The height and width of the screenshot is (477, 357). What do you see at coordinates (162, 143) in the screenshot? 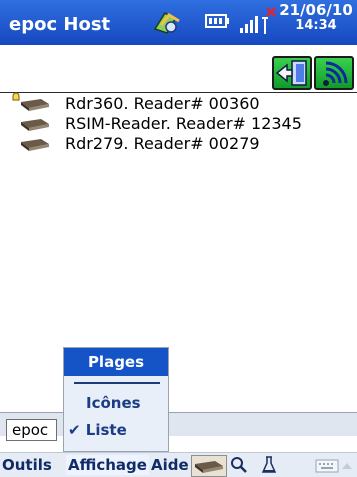
I see `reader-label: Rdr279. Reader# 00279` at bounding box center [162, 143].